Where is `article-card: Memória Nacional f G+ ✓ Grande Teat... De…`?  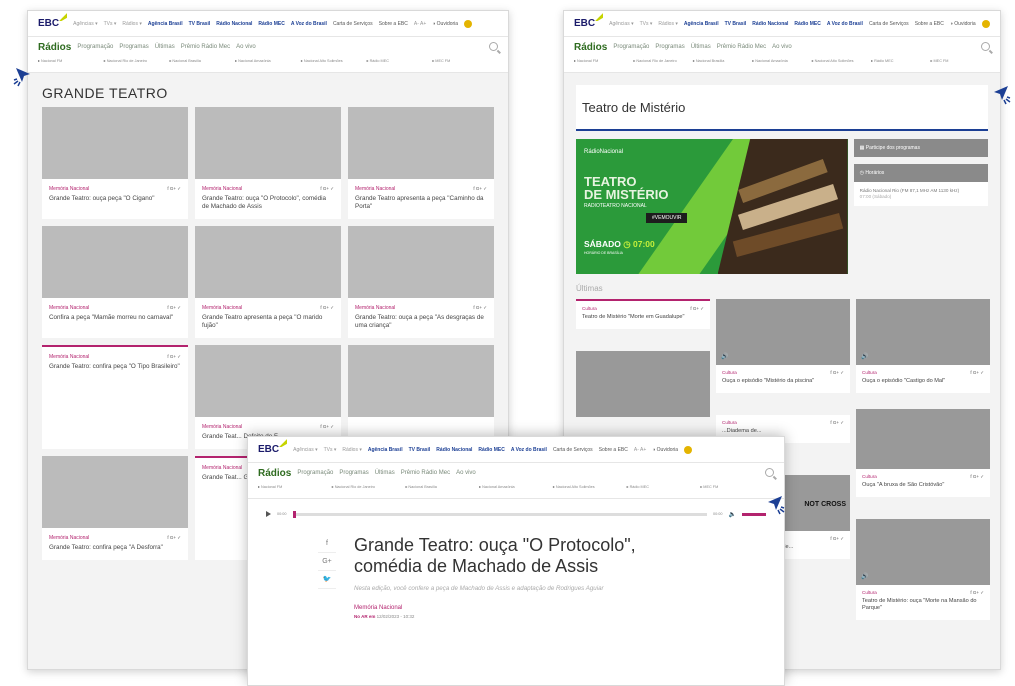
article-card: Memória Nacional f G+ ✓ Grande Teat... De… is located at coordinates (268, 397).